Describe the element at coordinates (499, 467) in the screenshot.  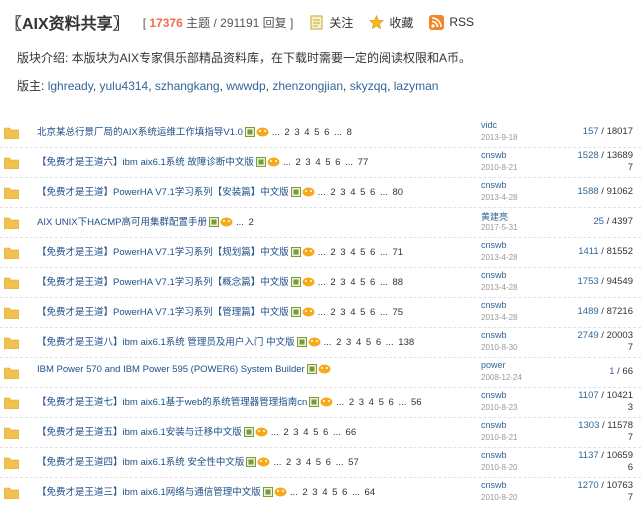
I see `thread-date: 2010-8-20` at that location.